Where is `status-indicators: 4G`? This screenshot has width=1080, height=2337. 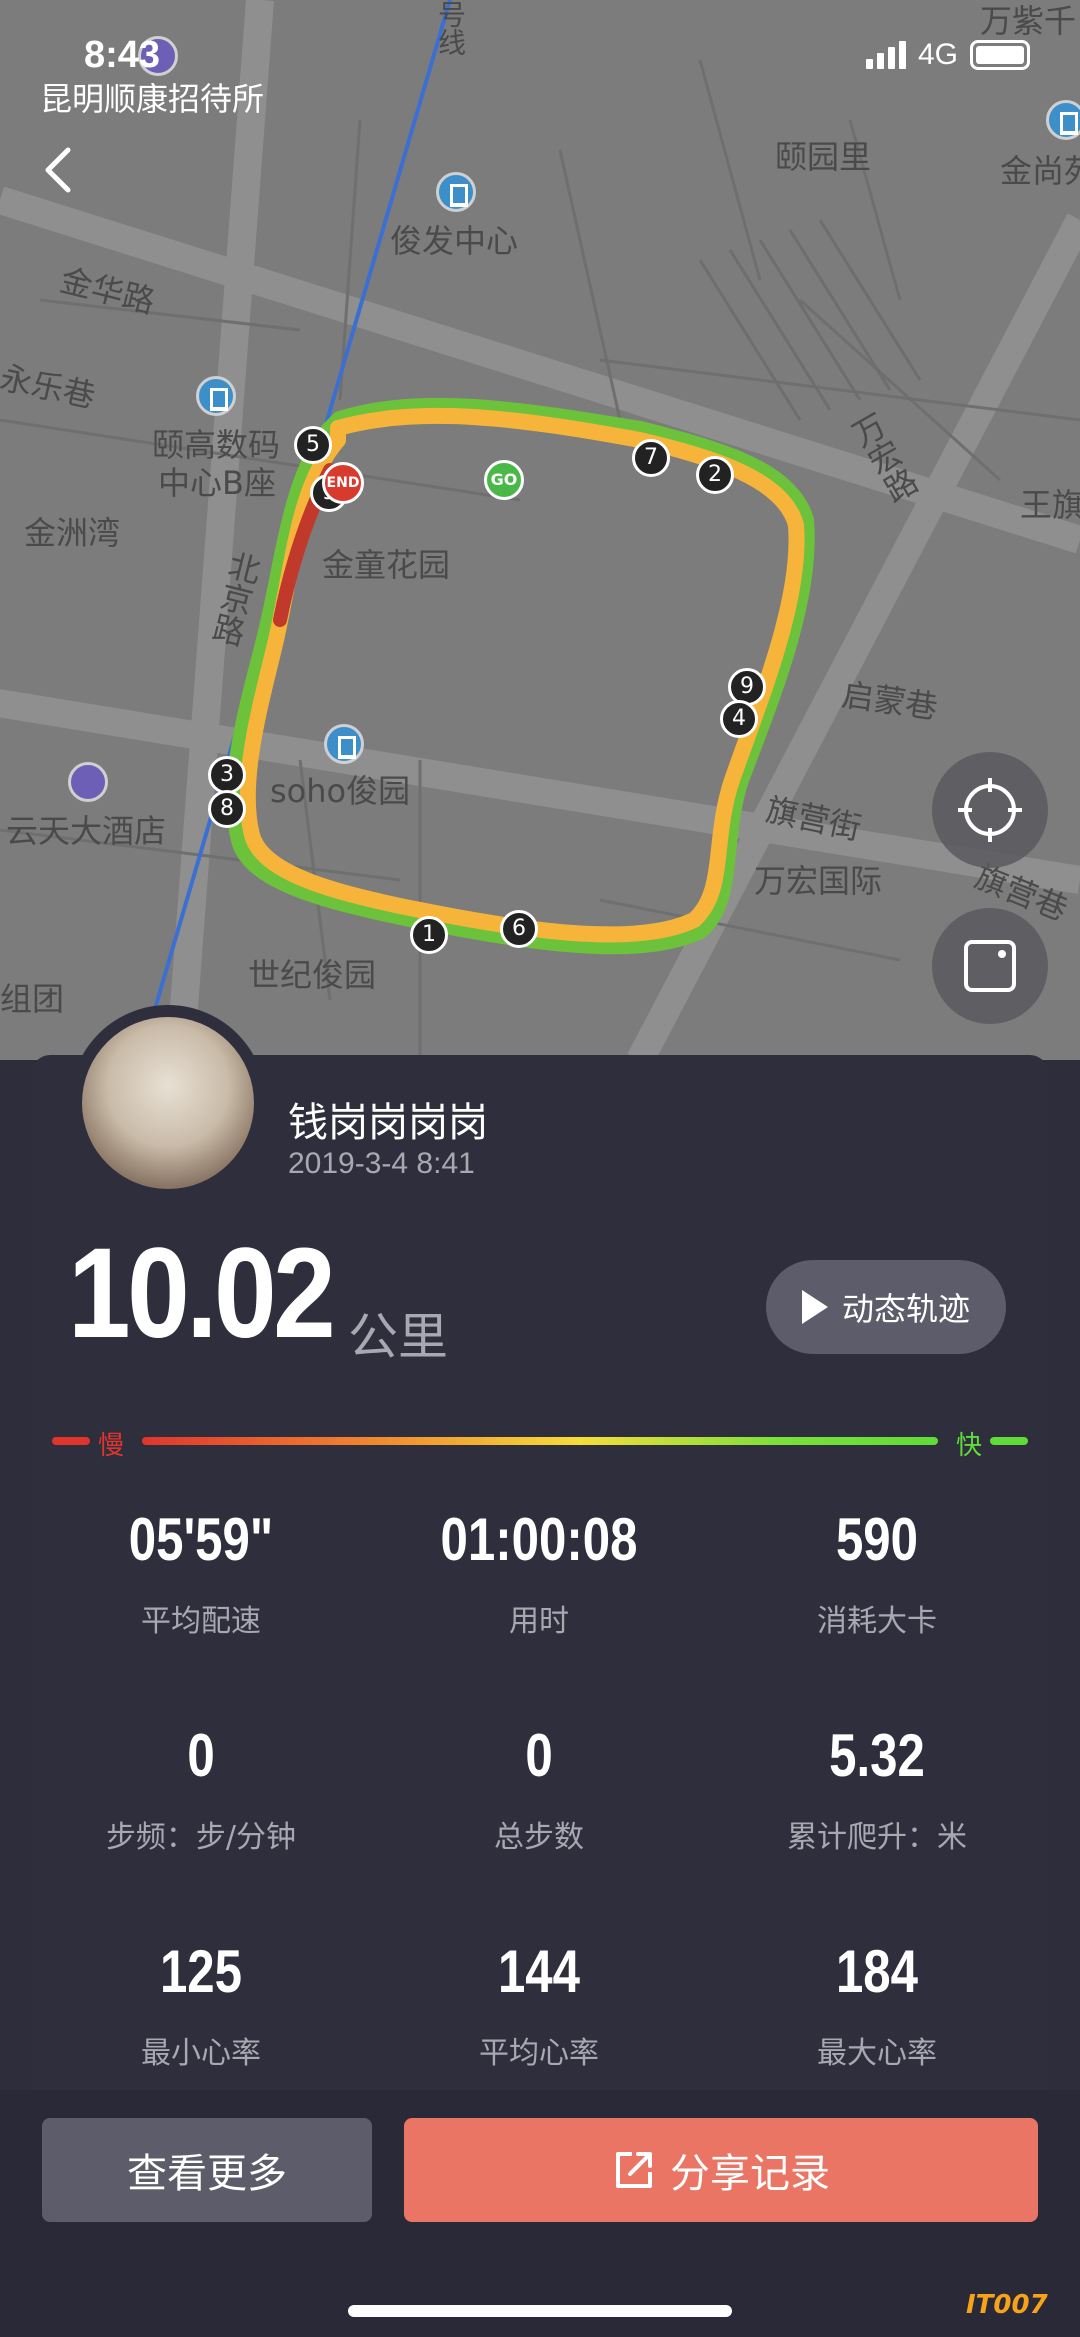 status-indicators: 4G is located at coordinates (947, 55).